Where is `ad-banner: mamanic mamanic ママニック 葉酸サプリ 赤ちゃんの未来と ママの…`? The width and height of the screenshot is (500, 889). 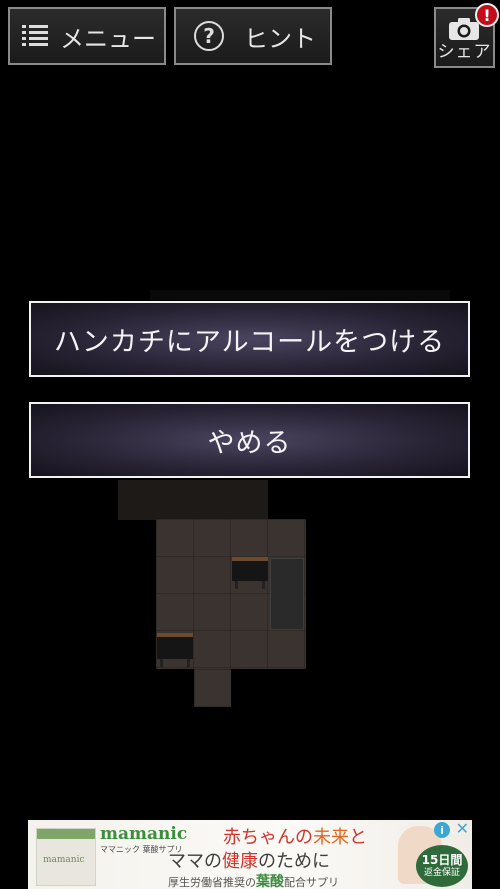 ad-banner: mamanic mamanic ママニック 葉酸サプリ 赤ちゃんの未来と ママの… is located at coordinates (250, 854).